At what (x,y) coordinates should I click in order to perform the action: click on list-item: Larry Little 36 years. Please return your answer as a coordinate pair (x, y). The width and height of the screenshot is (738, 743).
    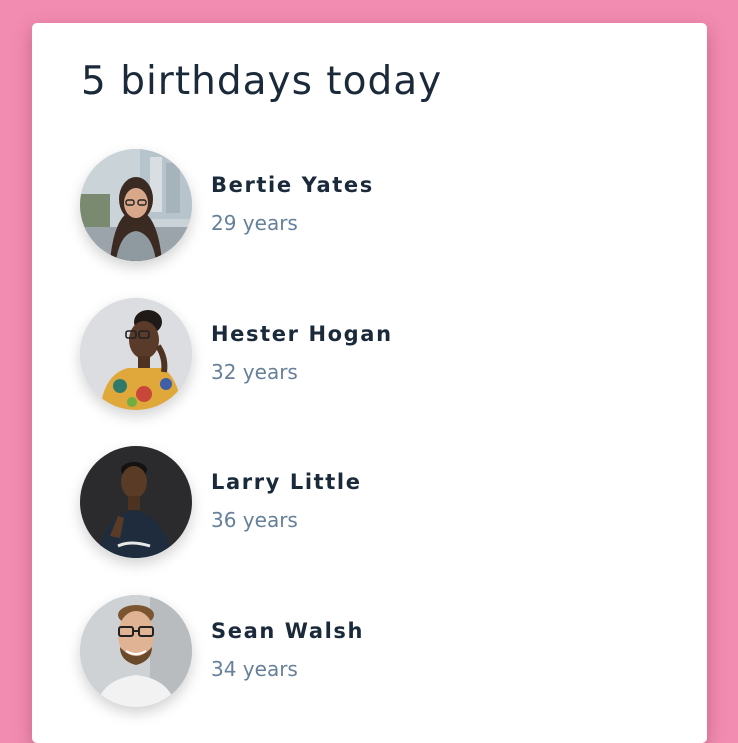
    Looking at the image, I should click on (360, 503).